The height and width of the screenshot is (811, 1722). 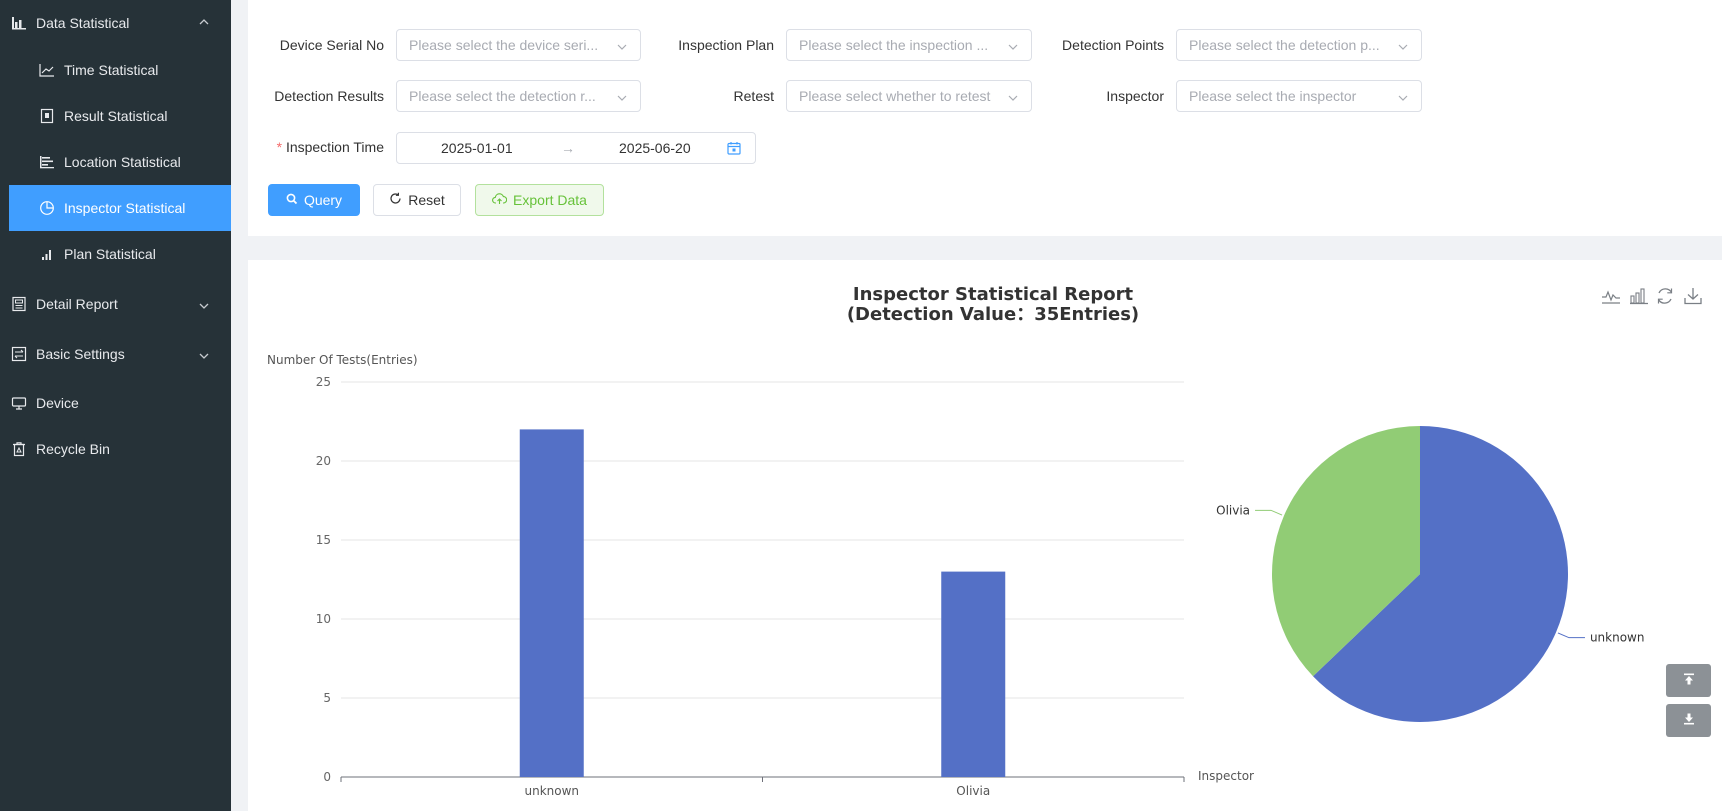 What do you see at coordinates (323, 382) in the screenshot?
I see `y-tick-label: 25` at bounding box center [323, 382].